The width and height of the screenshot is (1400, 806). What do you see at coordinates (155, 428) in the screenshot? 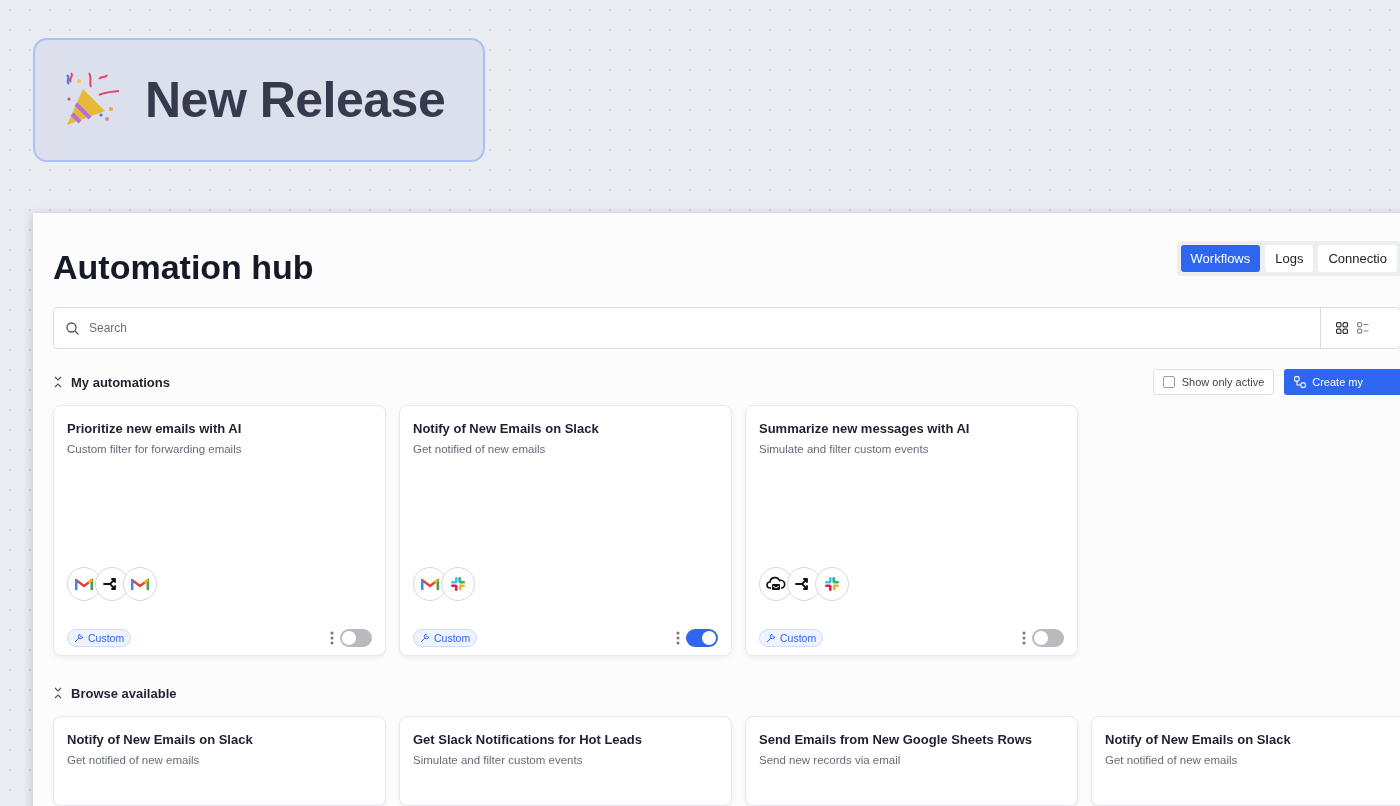
I see `card-title: Prioritize new emails with AI` at bounding box center [155, 428].